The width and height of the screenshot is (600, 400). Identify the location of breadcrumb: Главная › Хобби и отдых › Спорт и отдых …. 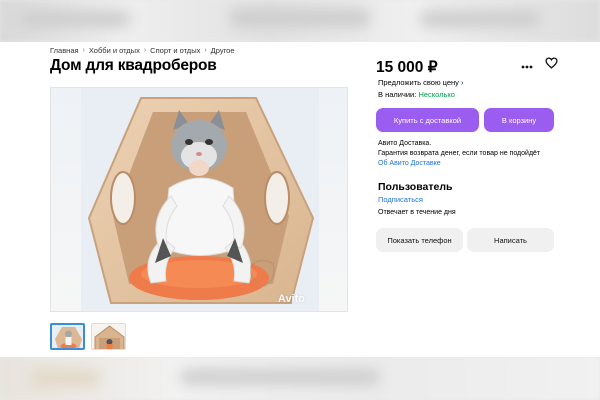
(142, 50).